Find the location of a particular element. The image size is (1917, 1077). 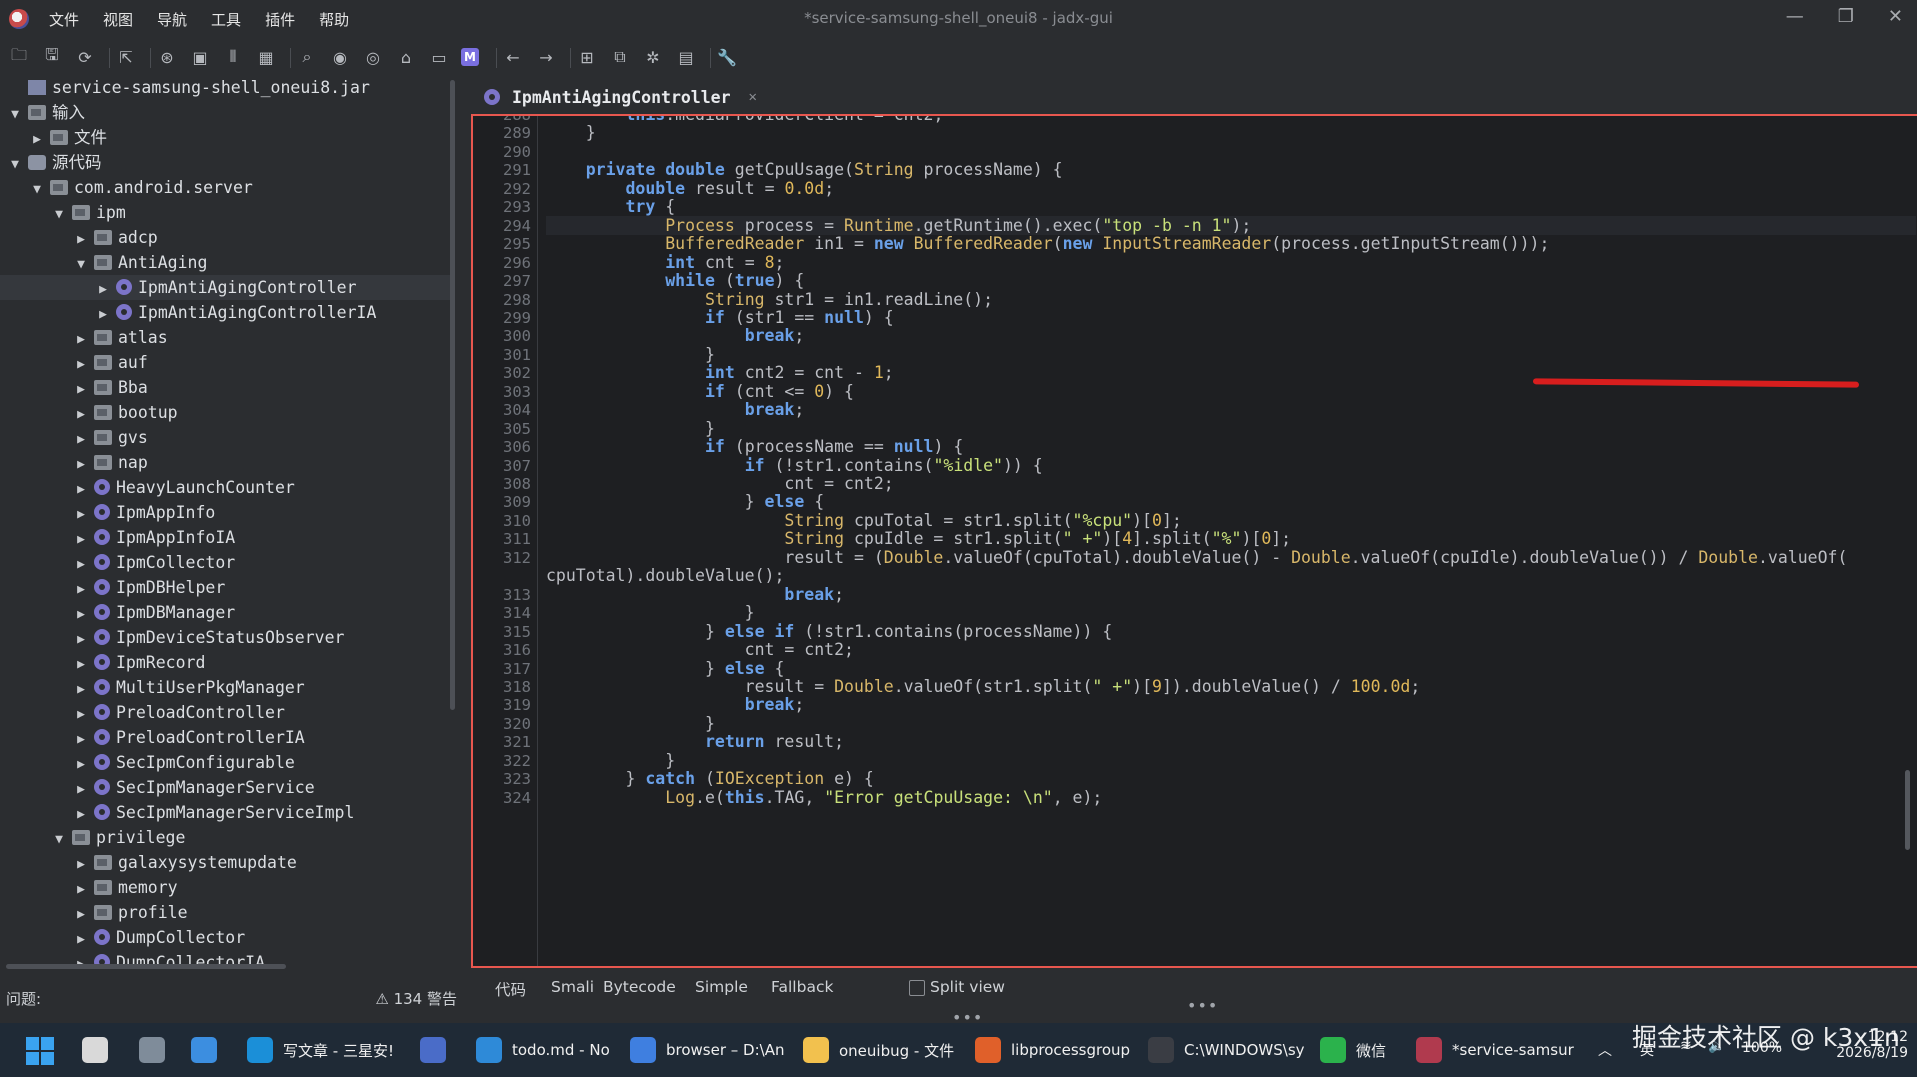

editor-vertical-scrollbar is located at coordinates (1907, 810).